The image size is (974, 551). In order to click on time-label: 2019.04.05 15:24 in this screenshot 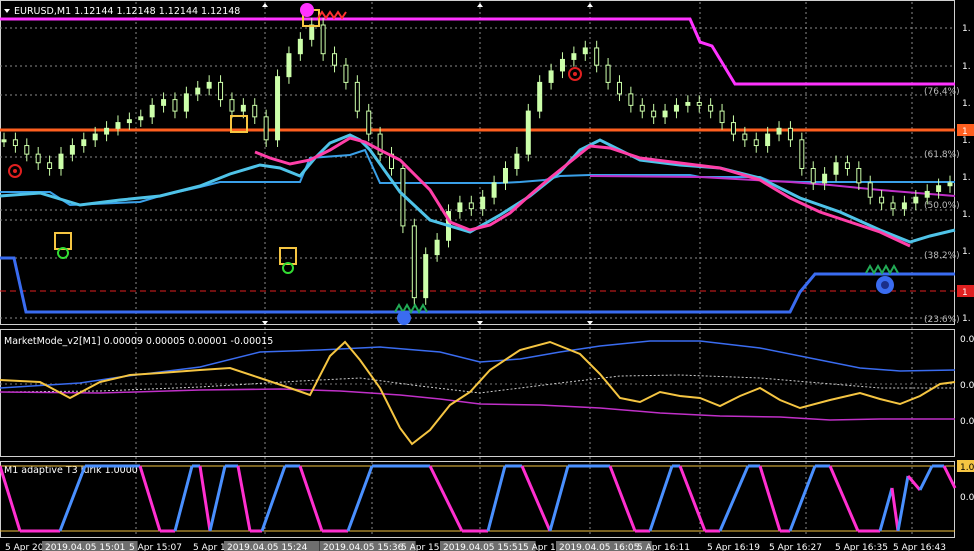, I will do `click(267, 547)`.